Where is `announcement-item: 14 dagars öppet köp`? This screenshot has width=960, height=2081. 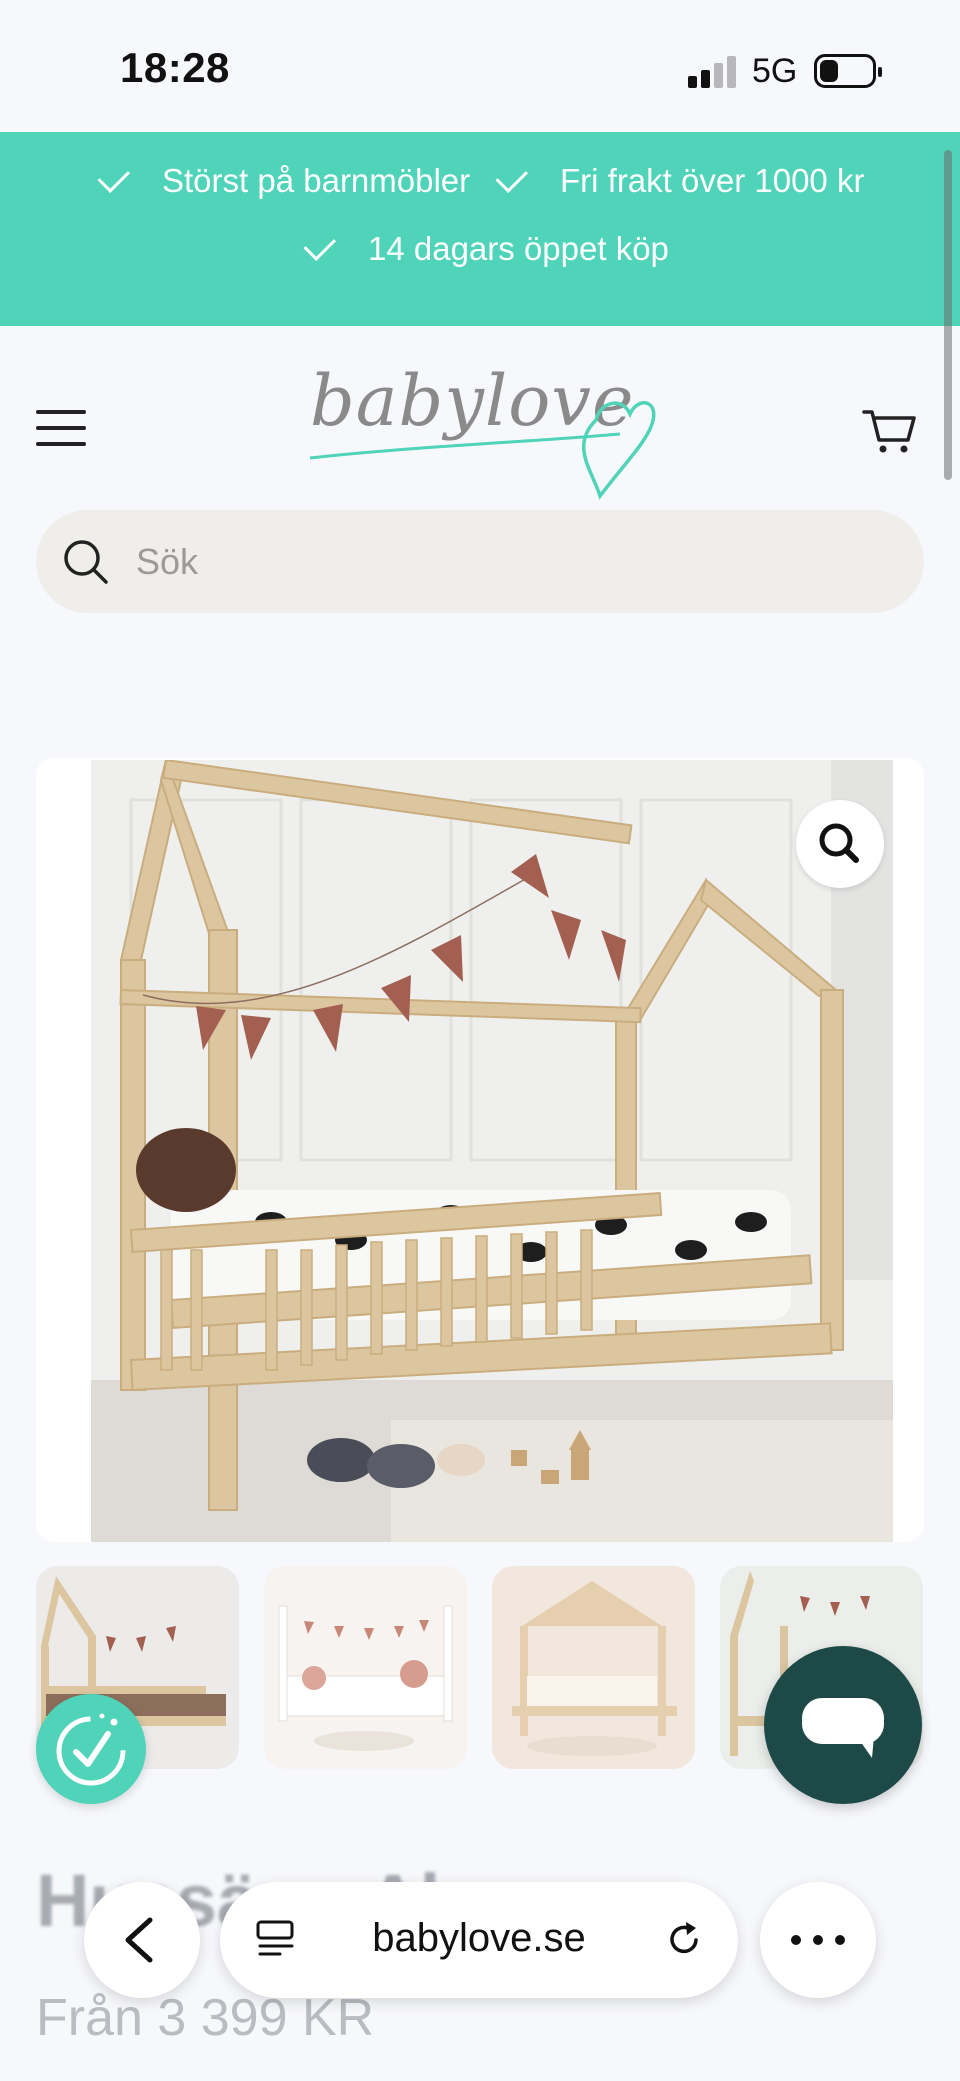
announcement-item: 14 dagars öppet köp is located at coordinates (486, 248).